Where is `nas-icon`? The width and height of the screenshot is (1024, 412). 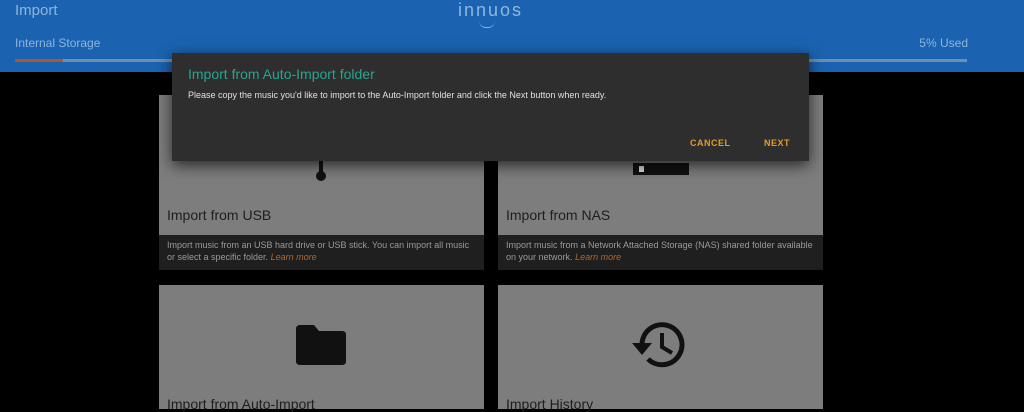 nas-icon is located at coordinates (661, 169).